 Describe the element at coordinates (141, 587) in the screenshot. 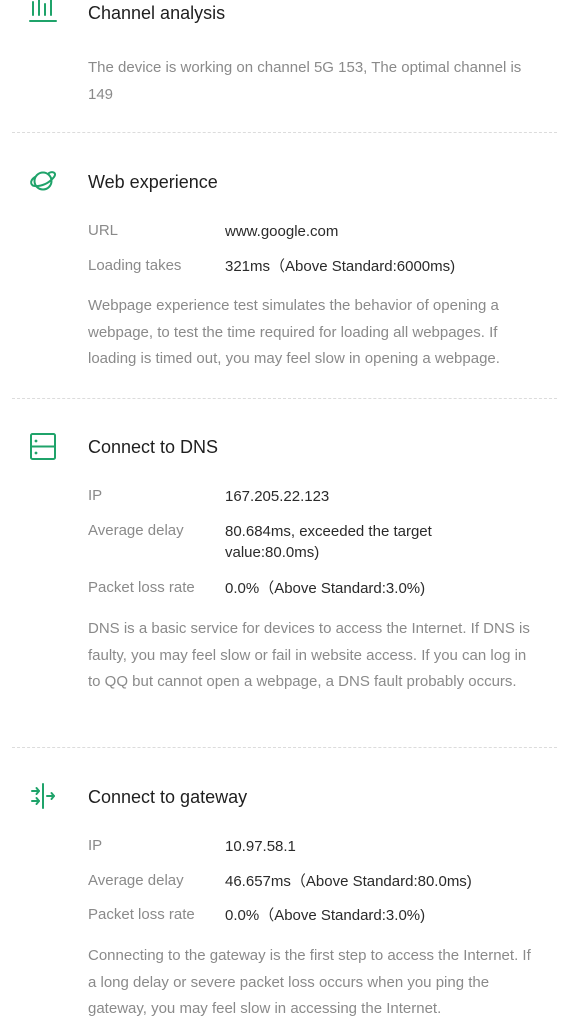

I see `dns-loss-label: Packet loss rate` at that location.